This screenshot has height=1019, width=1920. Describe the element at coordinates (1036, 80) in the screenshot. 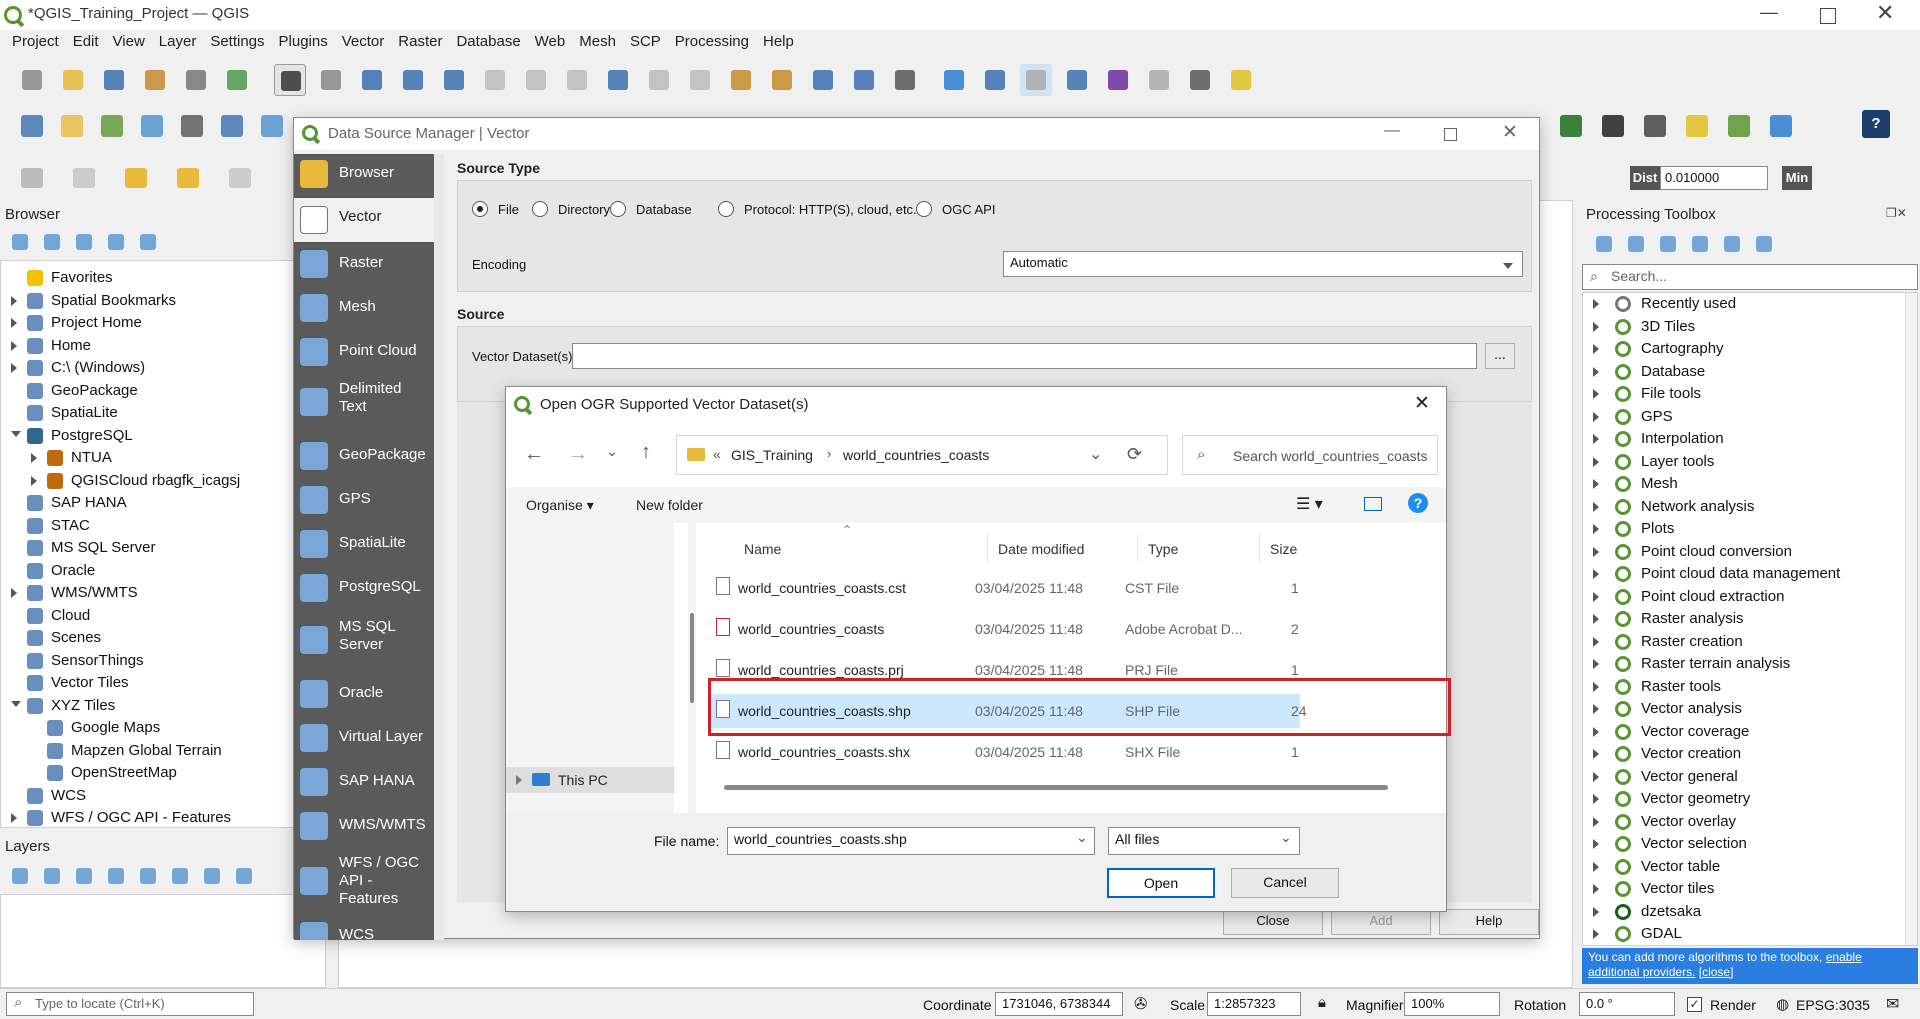

I see `settings-gear-icon` at that location.